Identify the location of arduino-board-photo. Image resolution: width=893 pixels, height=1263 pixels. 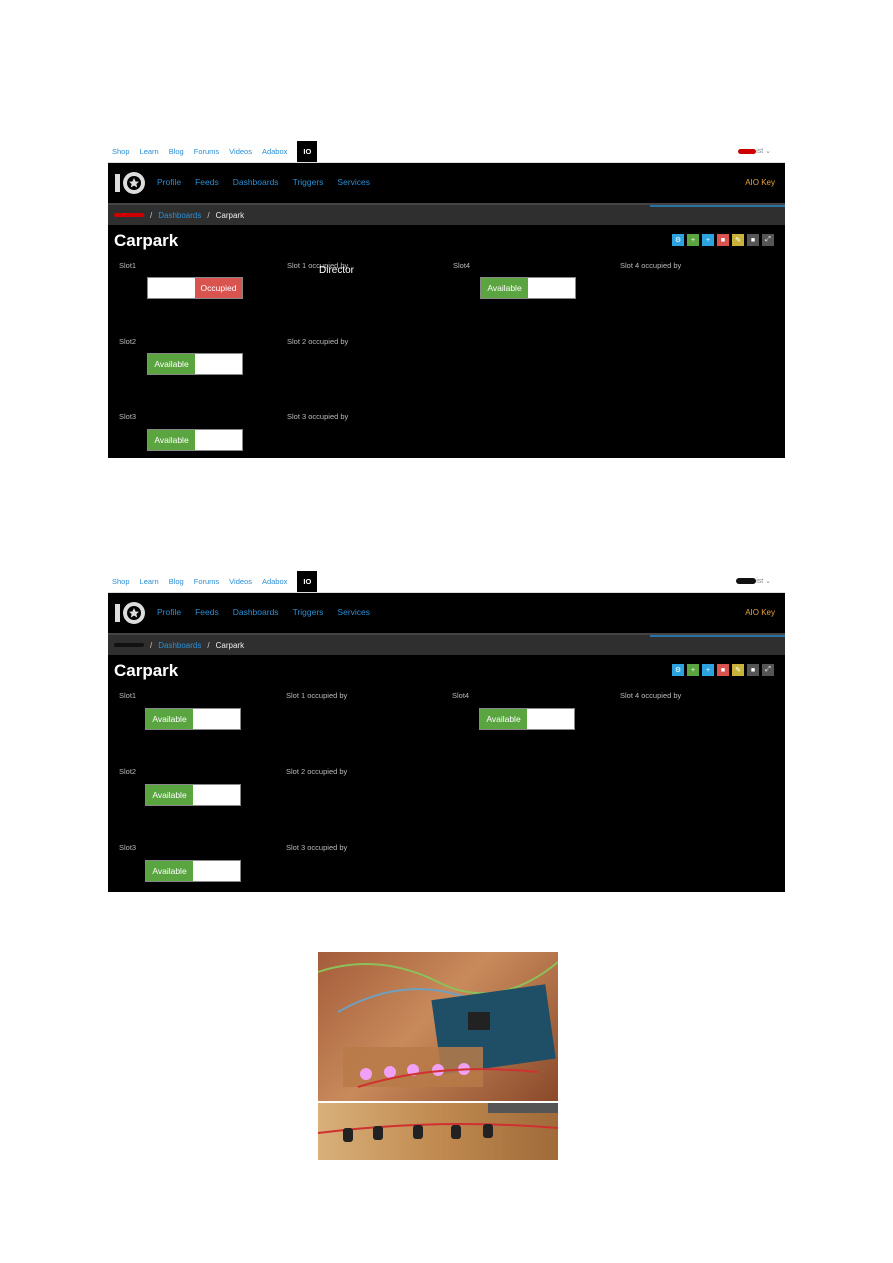
(438, 1024).